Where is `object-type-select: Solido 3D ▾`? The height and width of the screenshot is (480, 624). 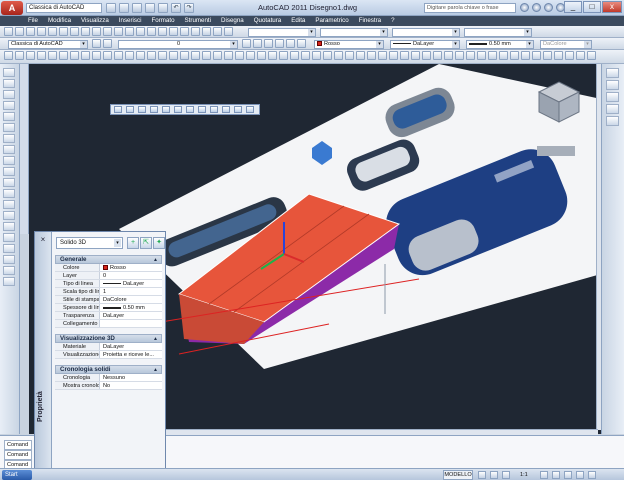 object-type-select: Solido 3D ▾ is located at coordinates (89, 243).